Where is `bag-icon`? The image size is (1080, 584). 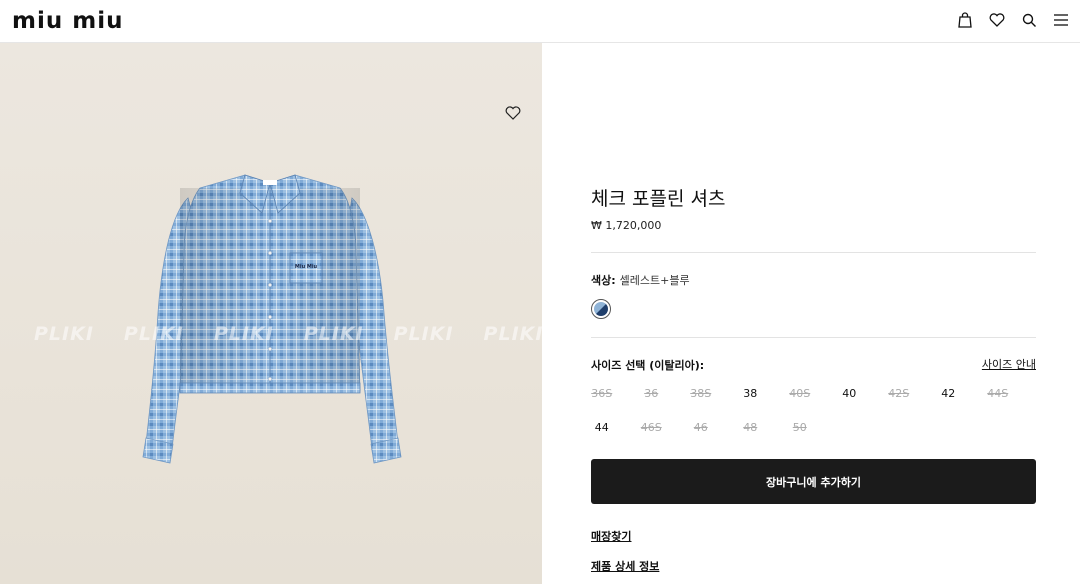
bag-icon is located at coordinates (965, 20).